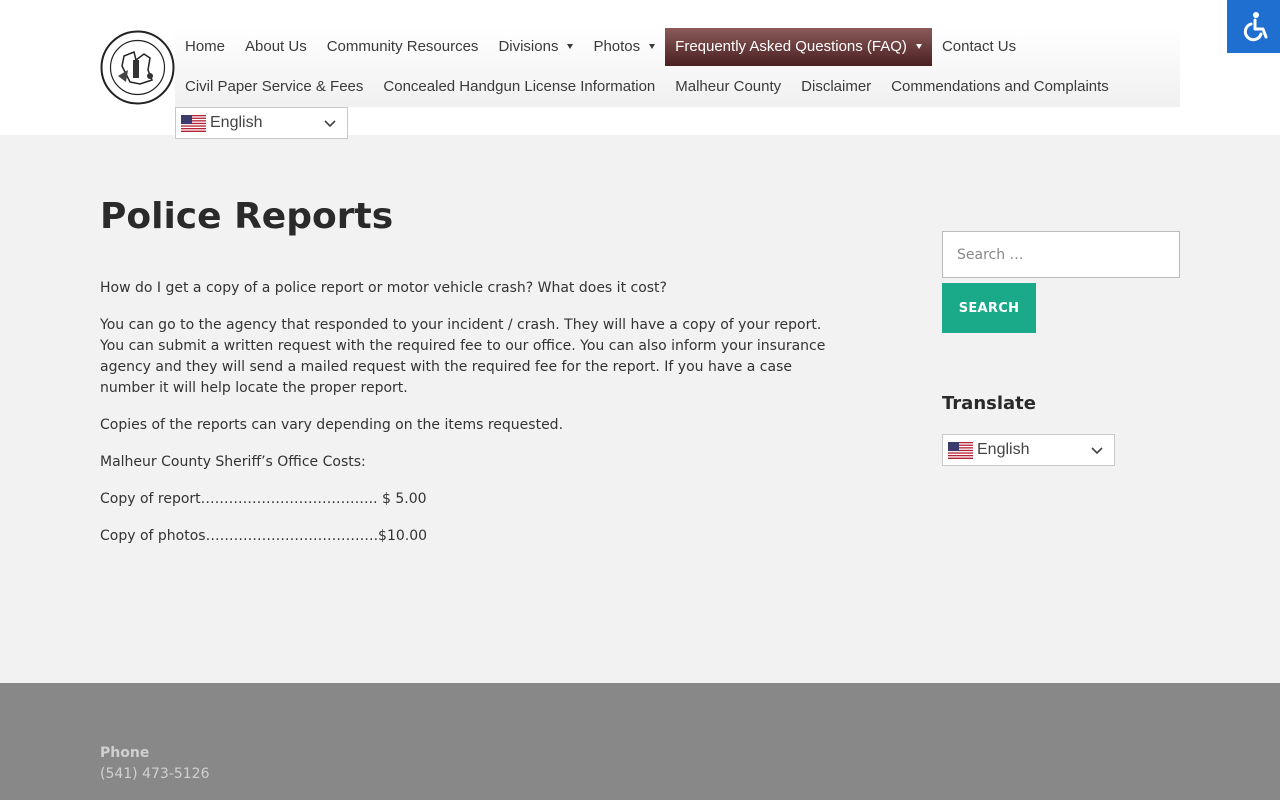 This screenshot has width=1280, height=800. I want to click on language-selector-header: English, so click(261, 123).